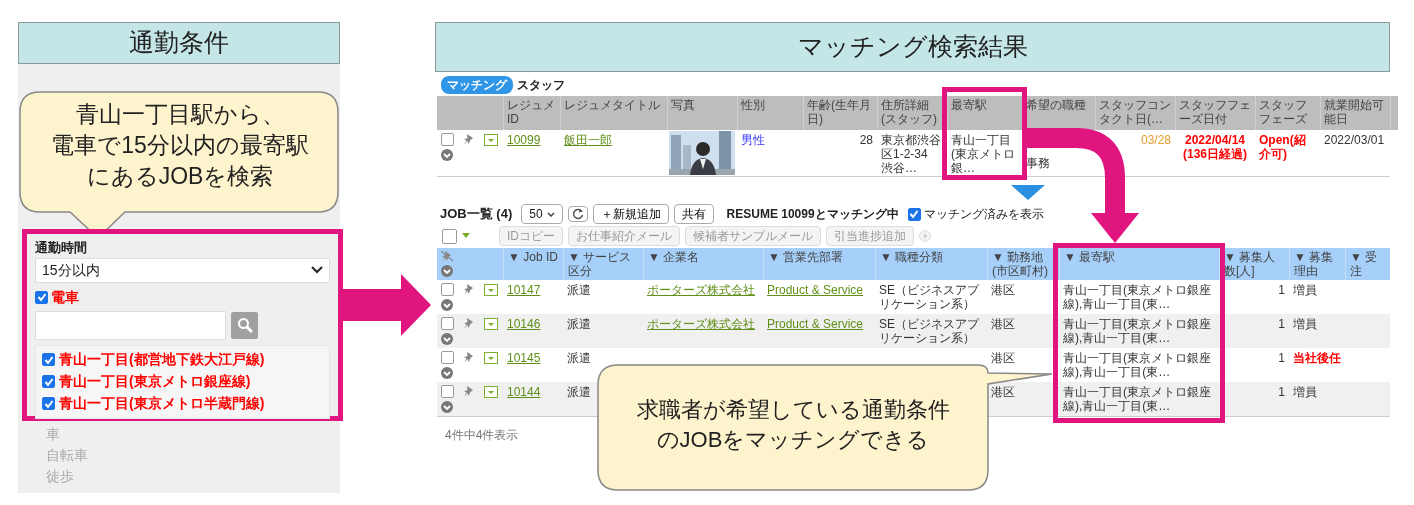  I want to click on add-button: ＋新規追加, so click(630, 214).